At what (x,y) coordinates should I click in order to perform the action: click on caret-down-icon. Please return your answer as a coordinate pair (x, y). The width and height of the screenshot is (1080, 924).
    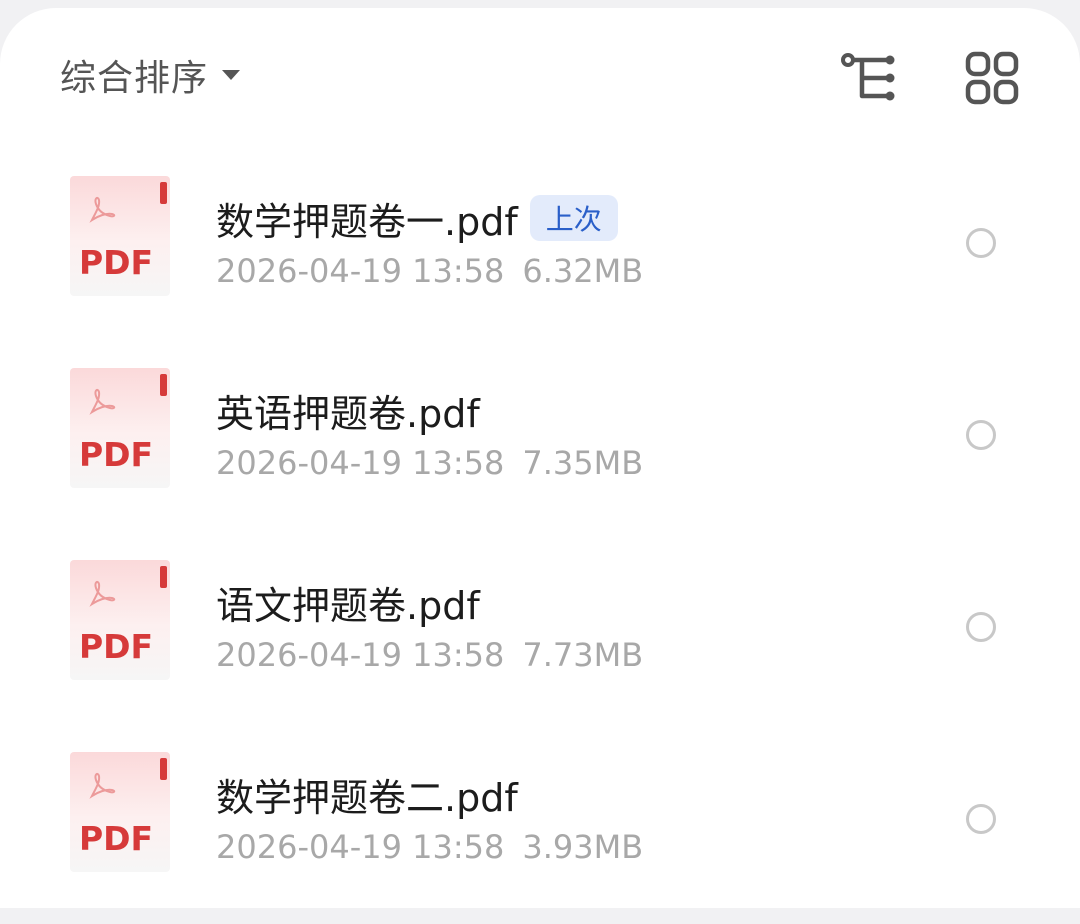
    Looking at the image, I should click on (231, 75).